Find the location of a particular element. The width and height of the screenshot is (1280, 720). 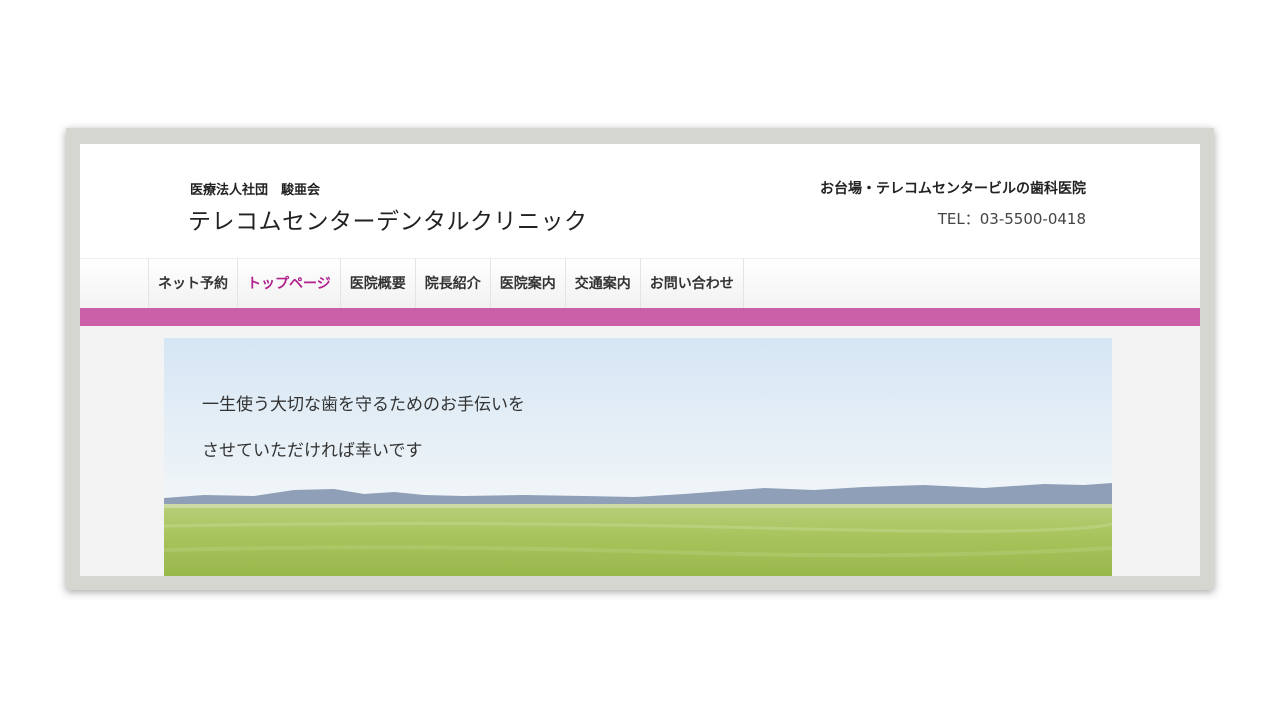

phone-number: TEL：03-5500-0418 is located at coordinates (1011, 219).